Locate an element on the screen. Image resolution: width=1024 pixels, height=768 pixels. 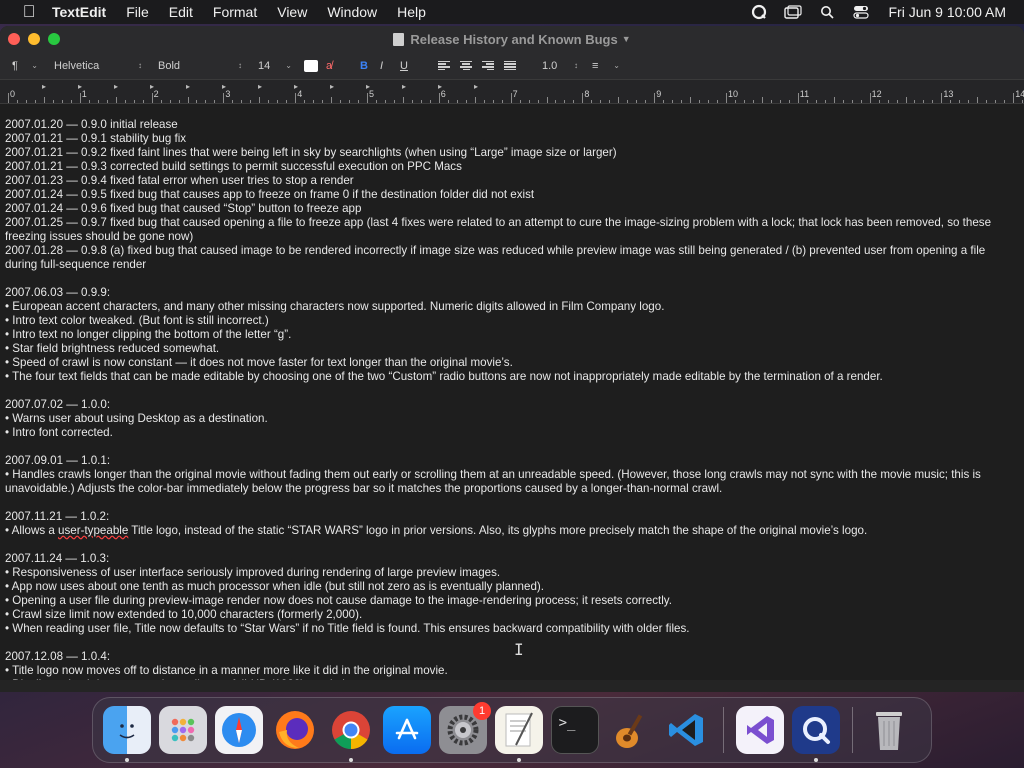
align-center-button is located at coordinates (466, 65).